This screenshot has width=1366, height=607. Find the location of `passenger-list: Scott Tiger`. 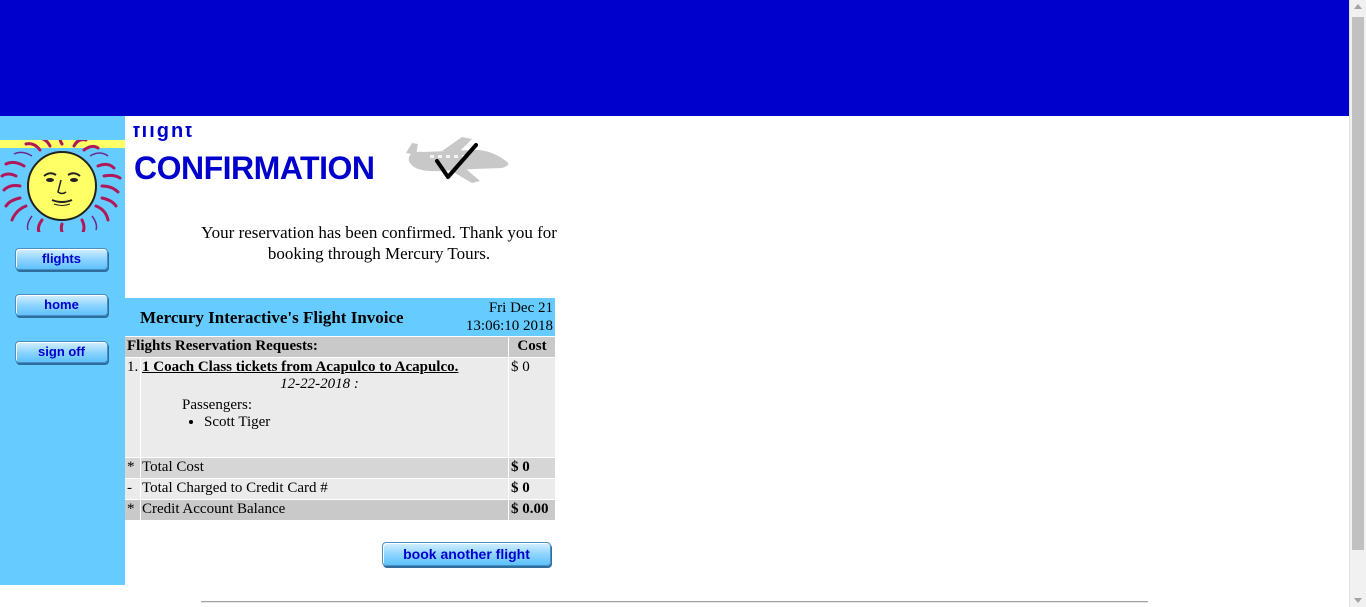

passenger-list: Scott Tiger is located at coordinates (324, 422).